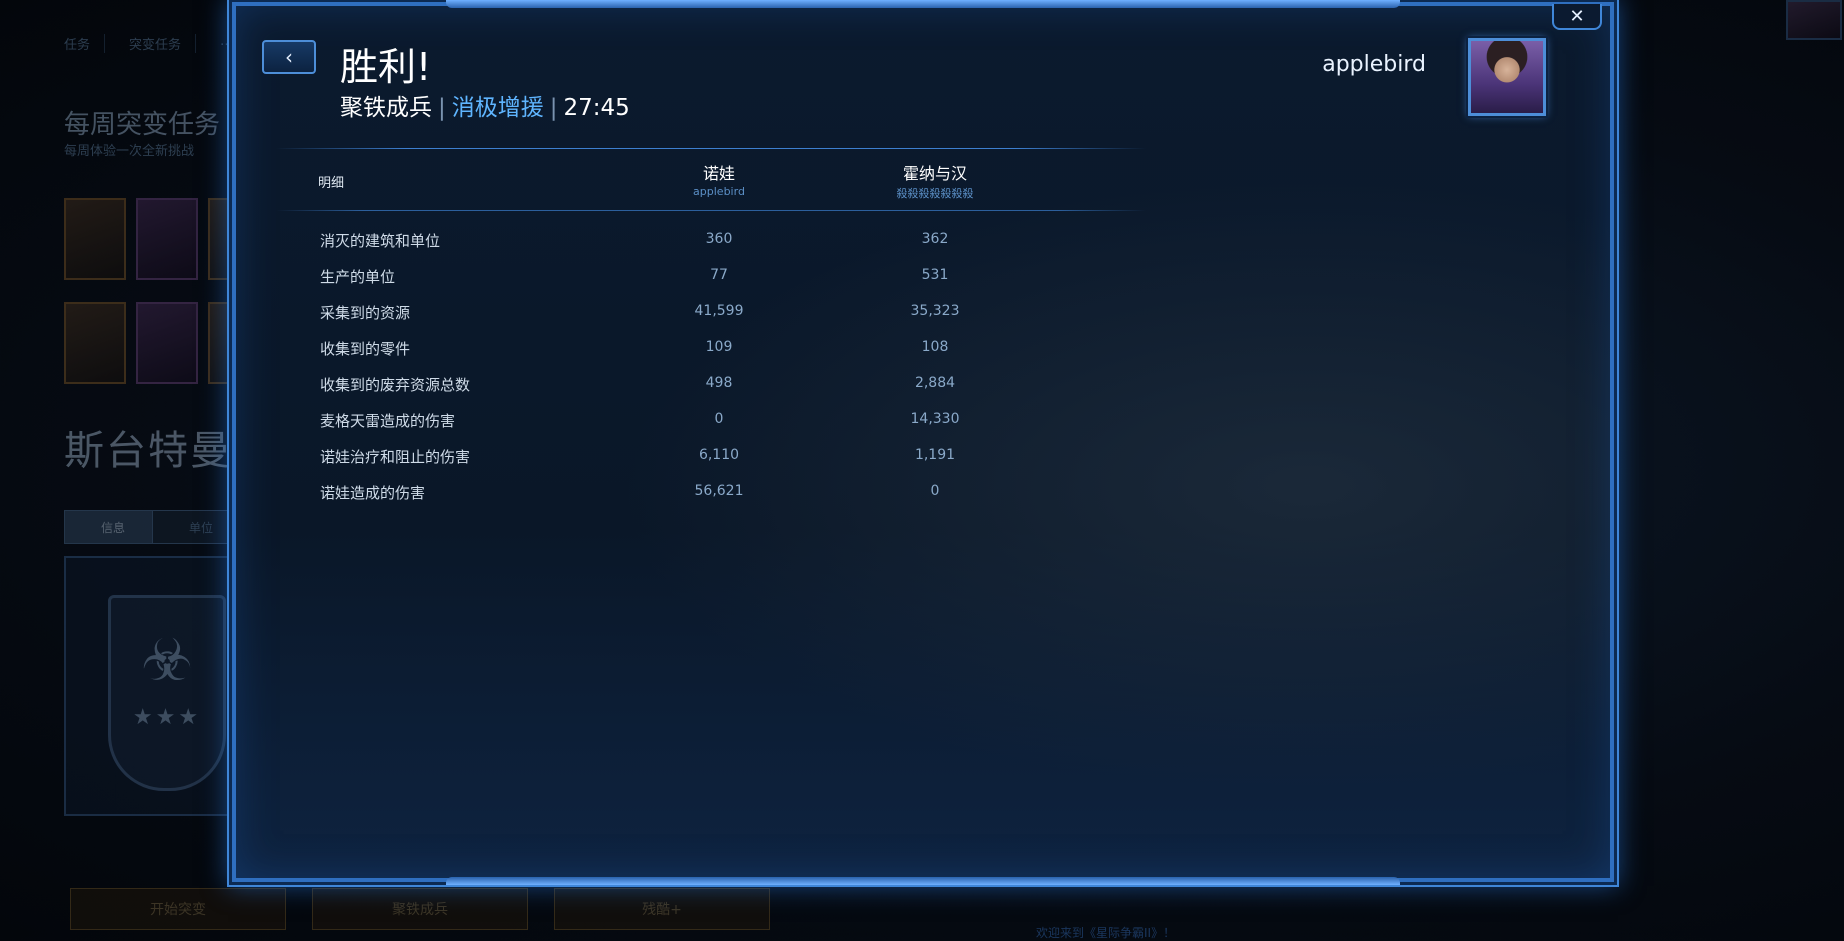 The width and height of the screenshot is (1844, 941). What do you see at coordinates (365, 313) in the screenshot?
I see `stat-label: 采集到的资源` at bounding box center [365, 313].